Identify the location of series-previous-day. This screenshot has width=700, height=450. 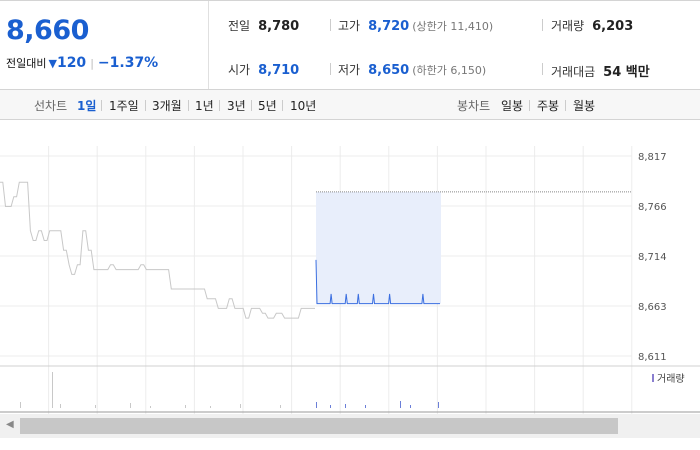
(157, 250).